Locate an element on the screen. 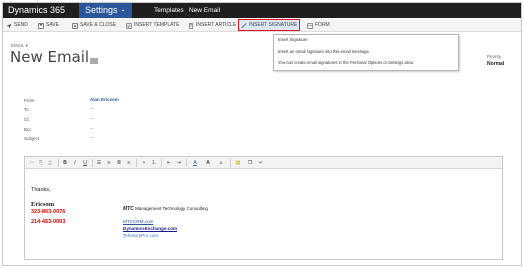  send-label: SEND is located at coordinates (21, 25).